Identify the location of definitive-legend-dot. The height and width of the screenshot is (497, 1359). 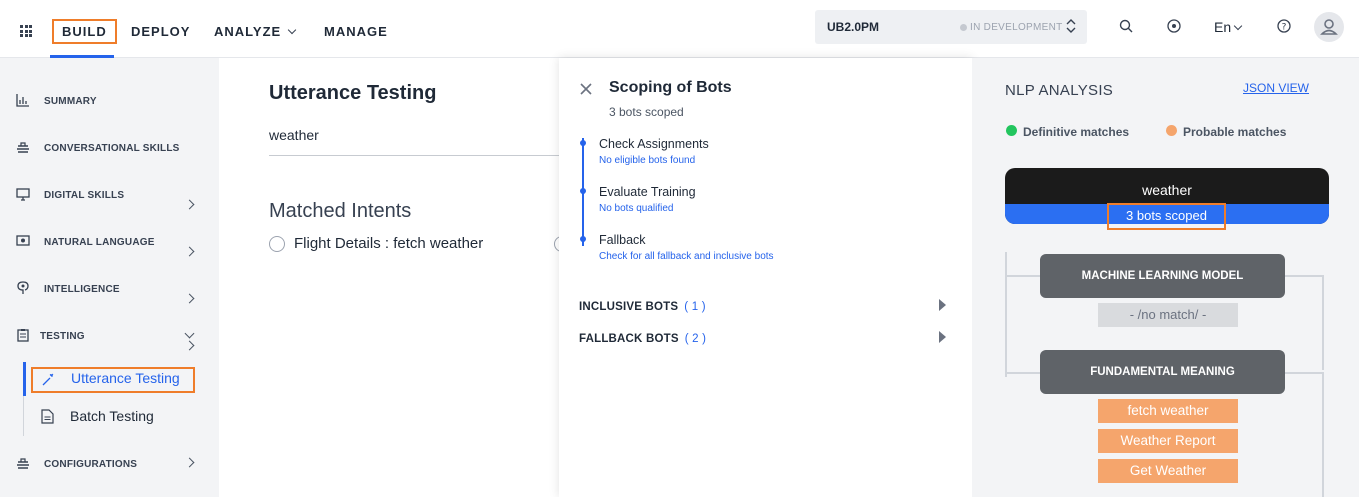
(1011, 130).